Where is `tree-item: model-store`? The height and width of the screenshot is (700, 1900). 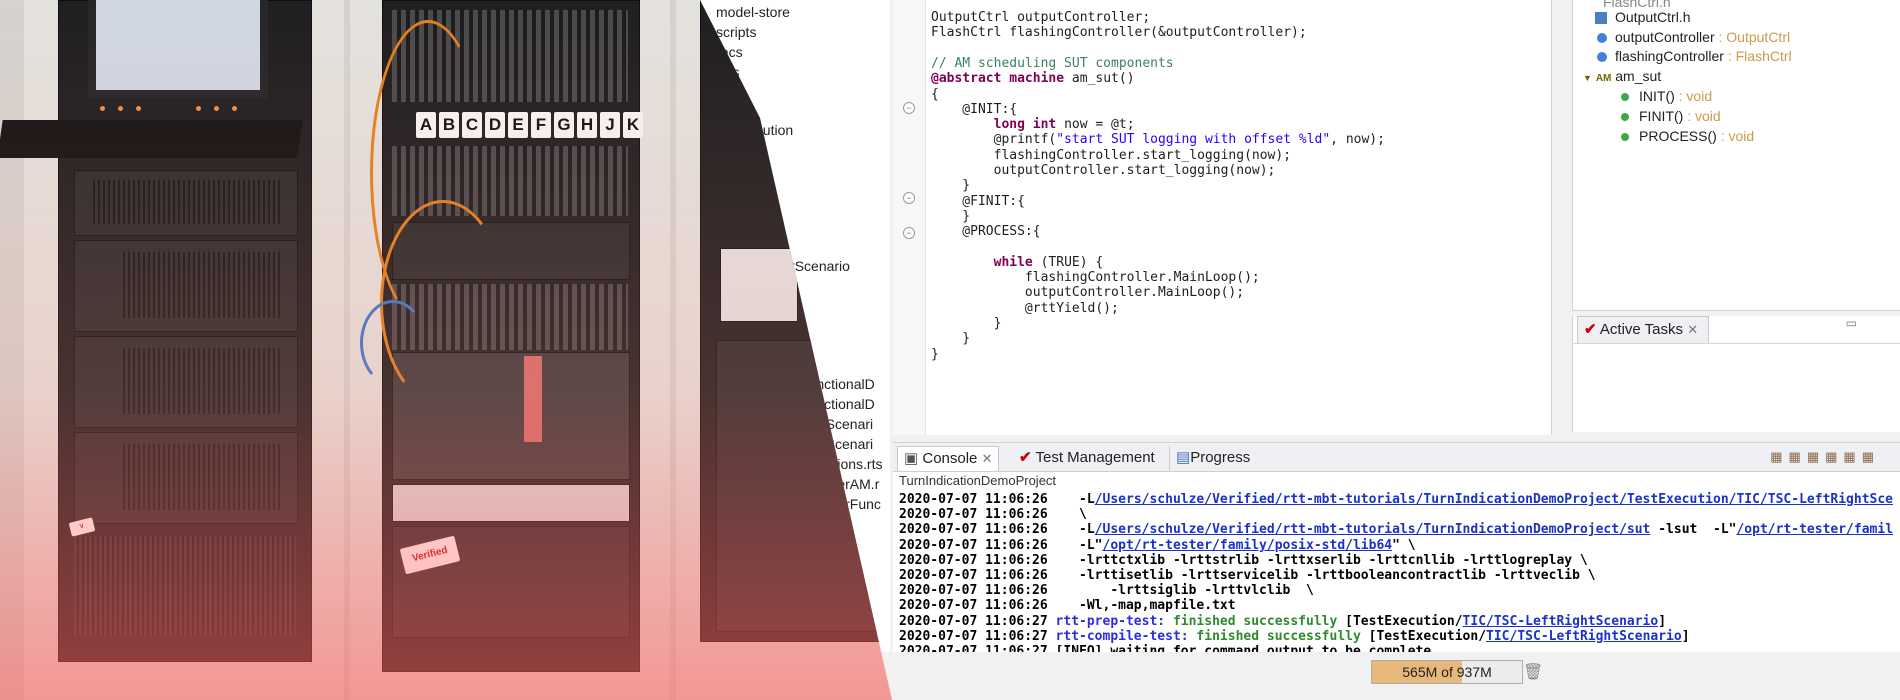 tree-item: model-store is located at coordinates (753, 12).